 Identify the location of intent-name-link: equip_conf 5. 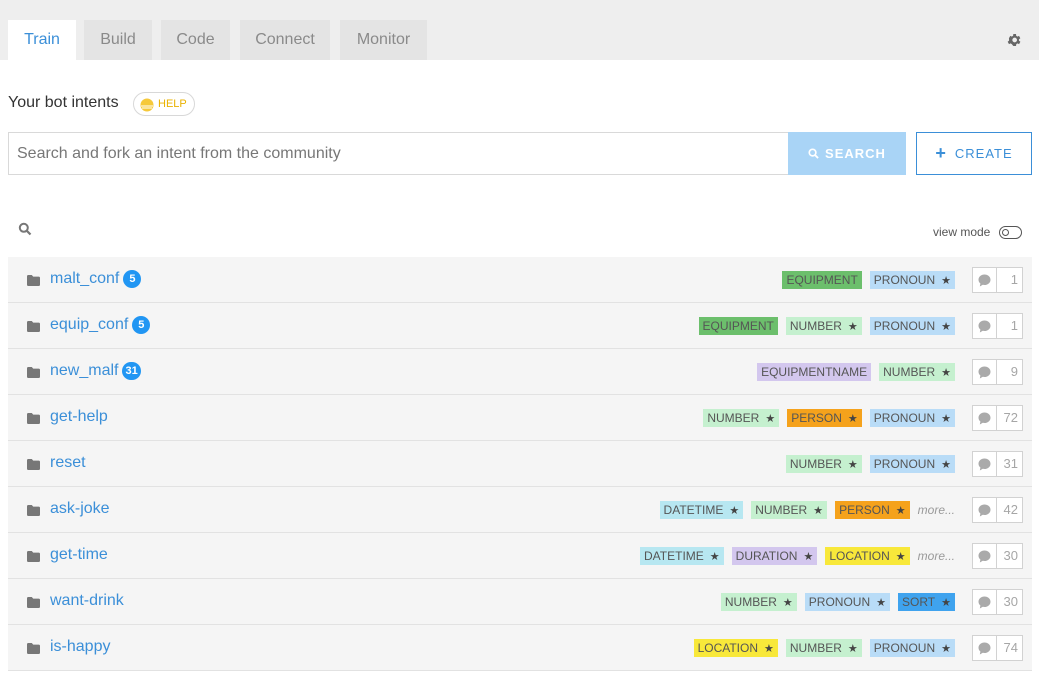
(100, 325).